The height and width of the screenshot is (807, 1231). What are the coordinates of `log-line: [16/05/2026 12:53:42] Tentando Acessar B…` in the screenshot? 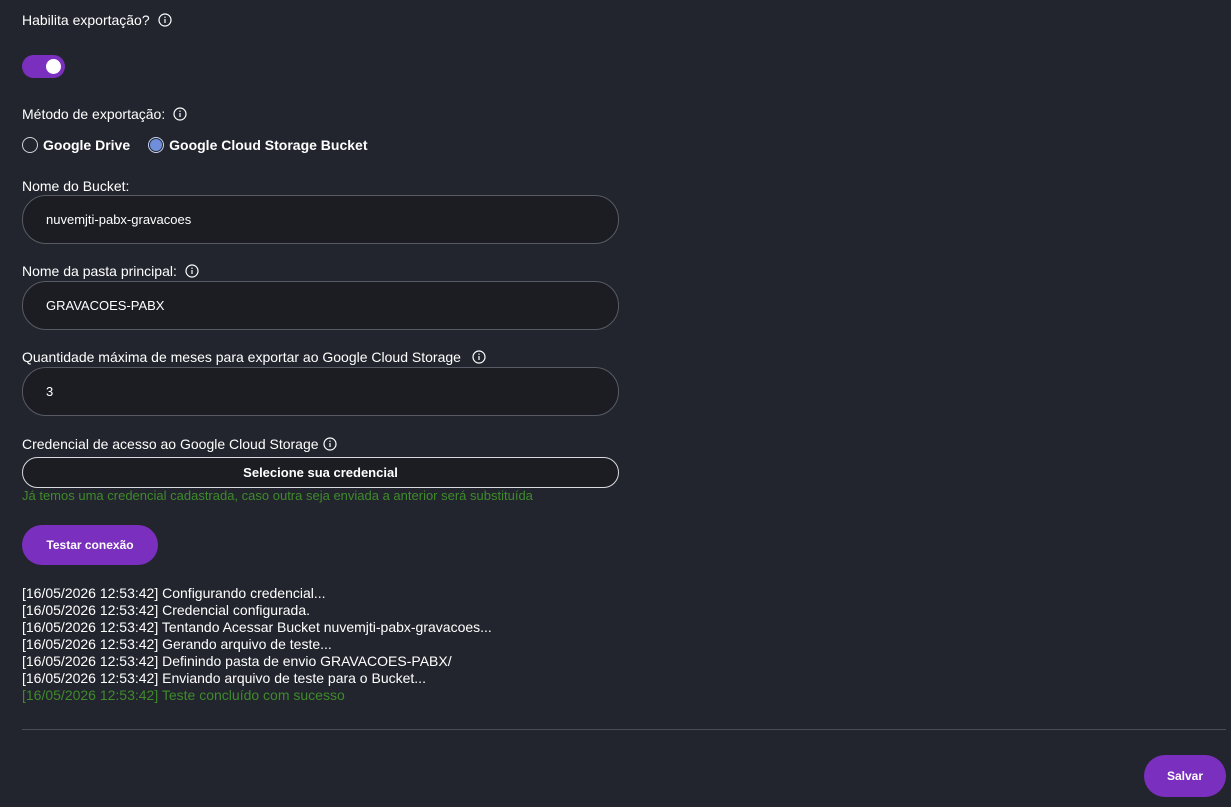 It's located at (257, 627).